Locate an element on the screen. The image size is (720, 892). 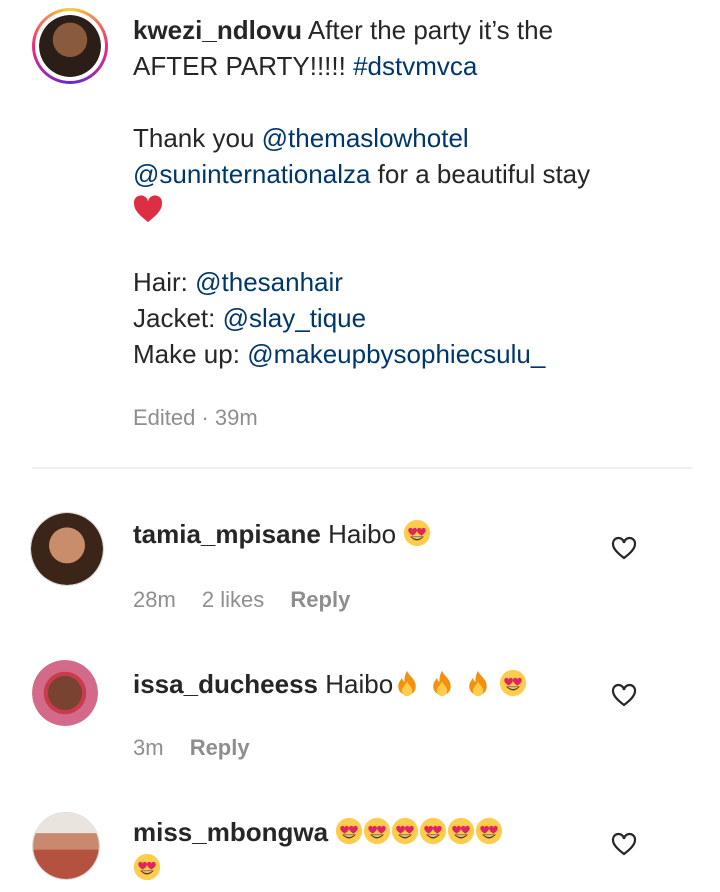
comment-meta: 3m Reply is located at coordinates (201, 748).